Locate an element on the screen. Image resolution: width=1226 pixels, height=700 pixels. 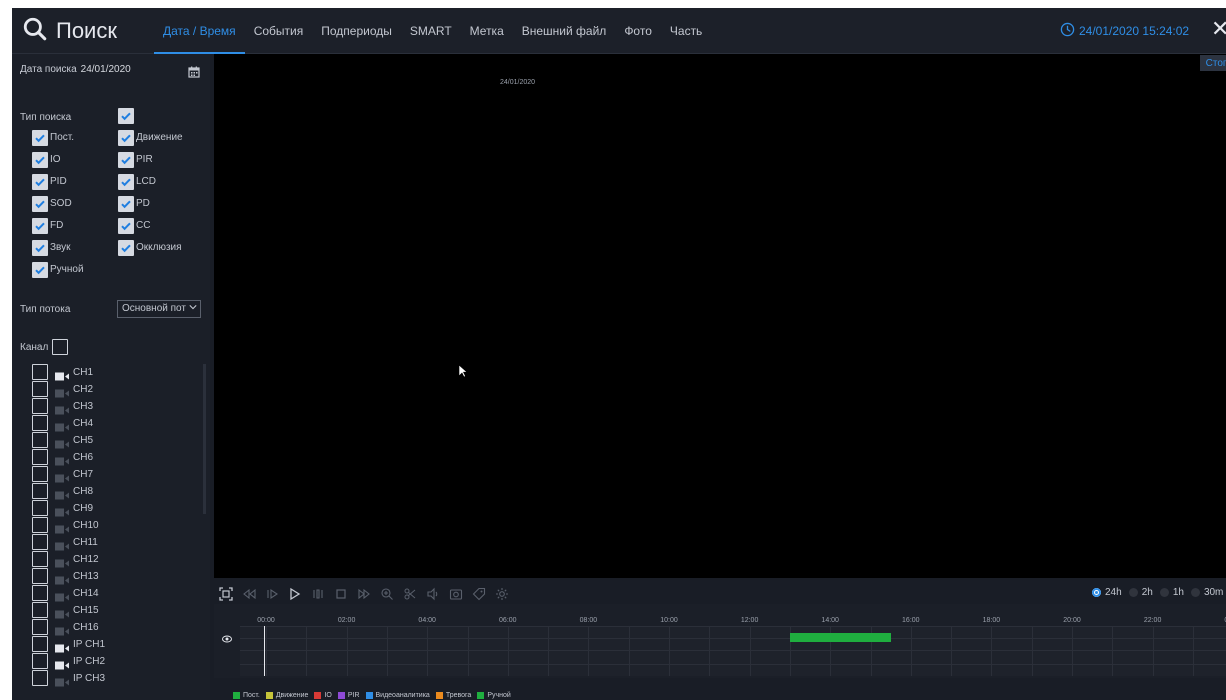
channel-row: CH4 is located at coordinates (62, 423).